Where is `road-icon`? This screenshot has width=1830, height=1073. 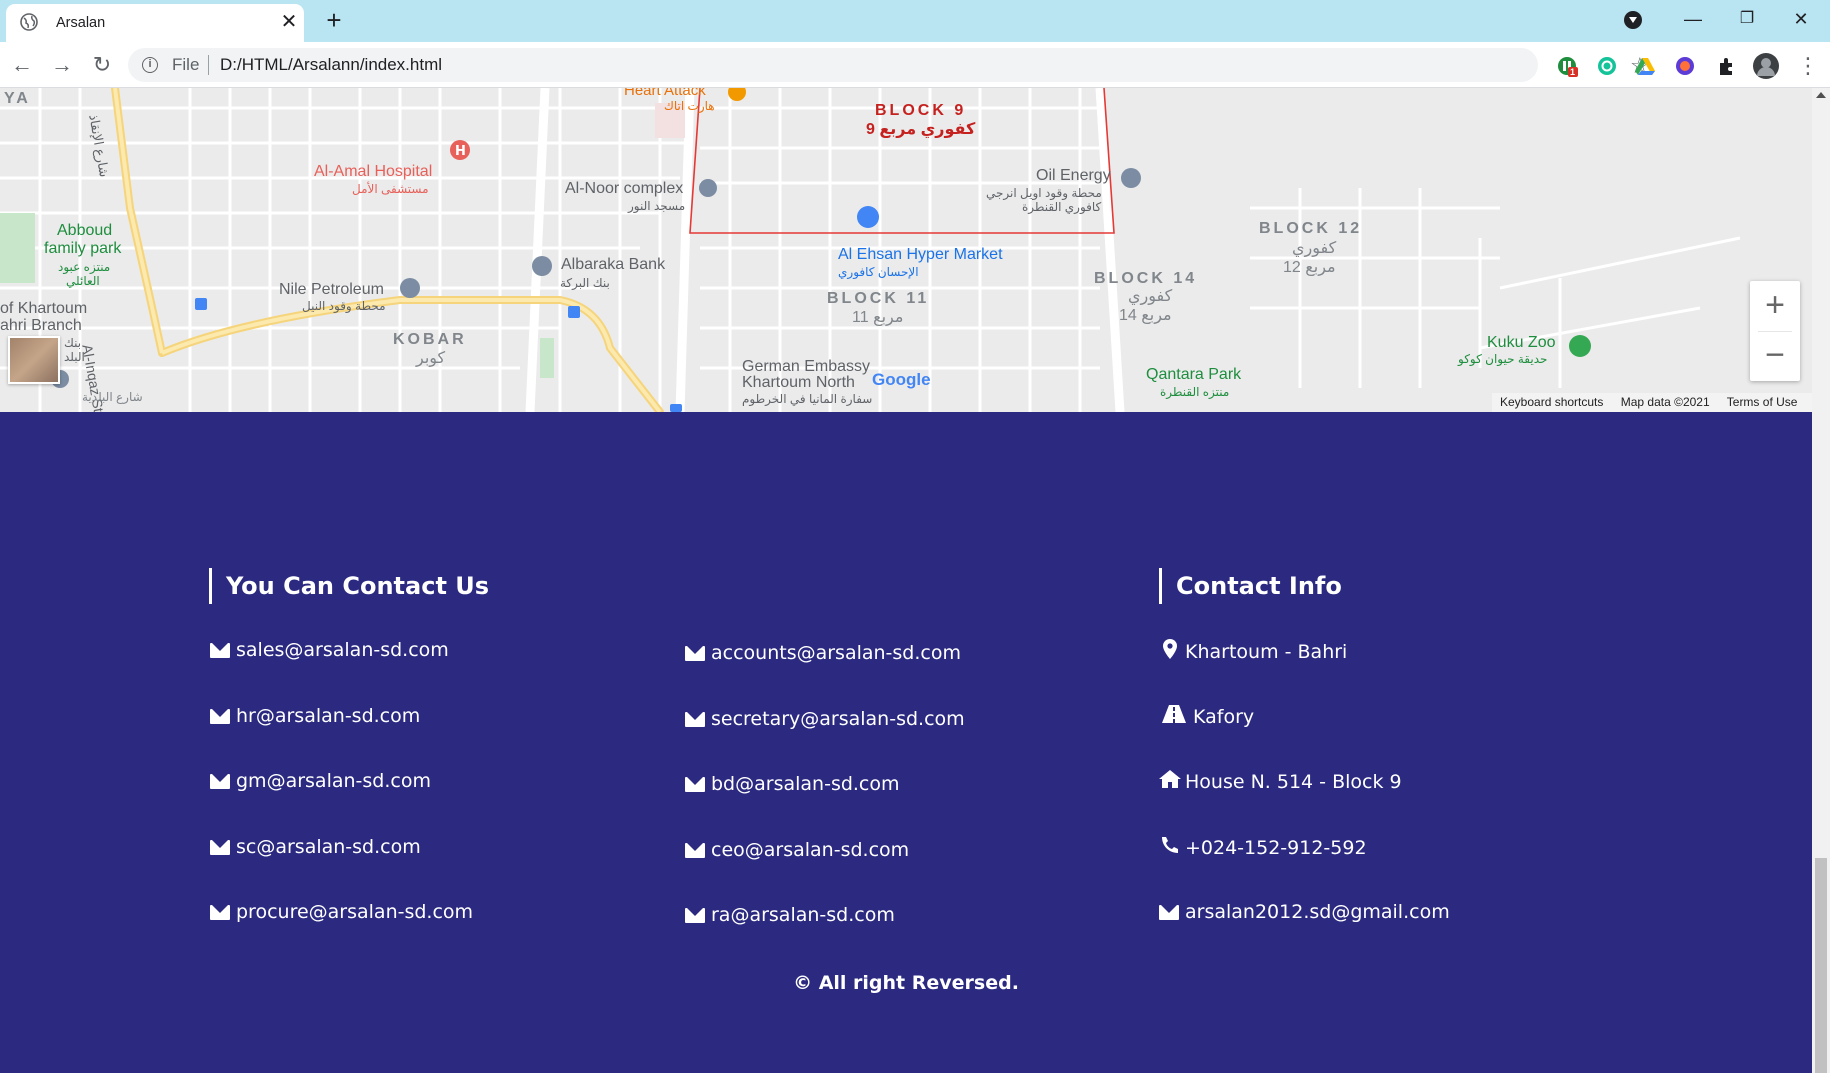
road-icon is located at coordinates (1174, 716).